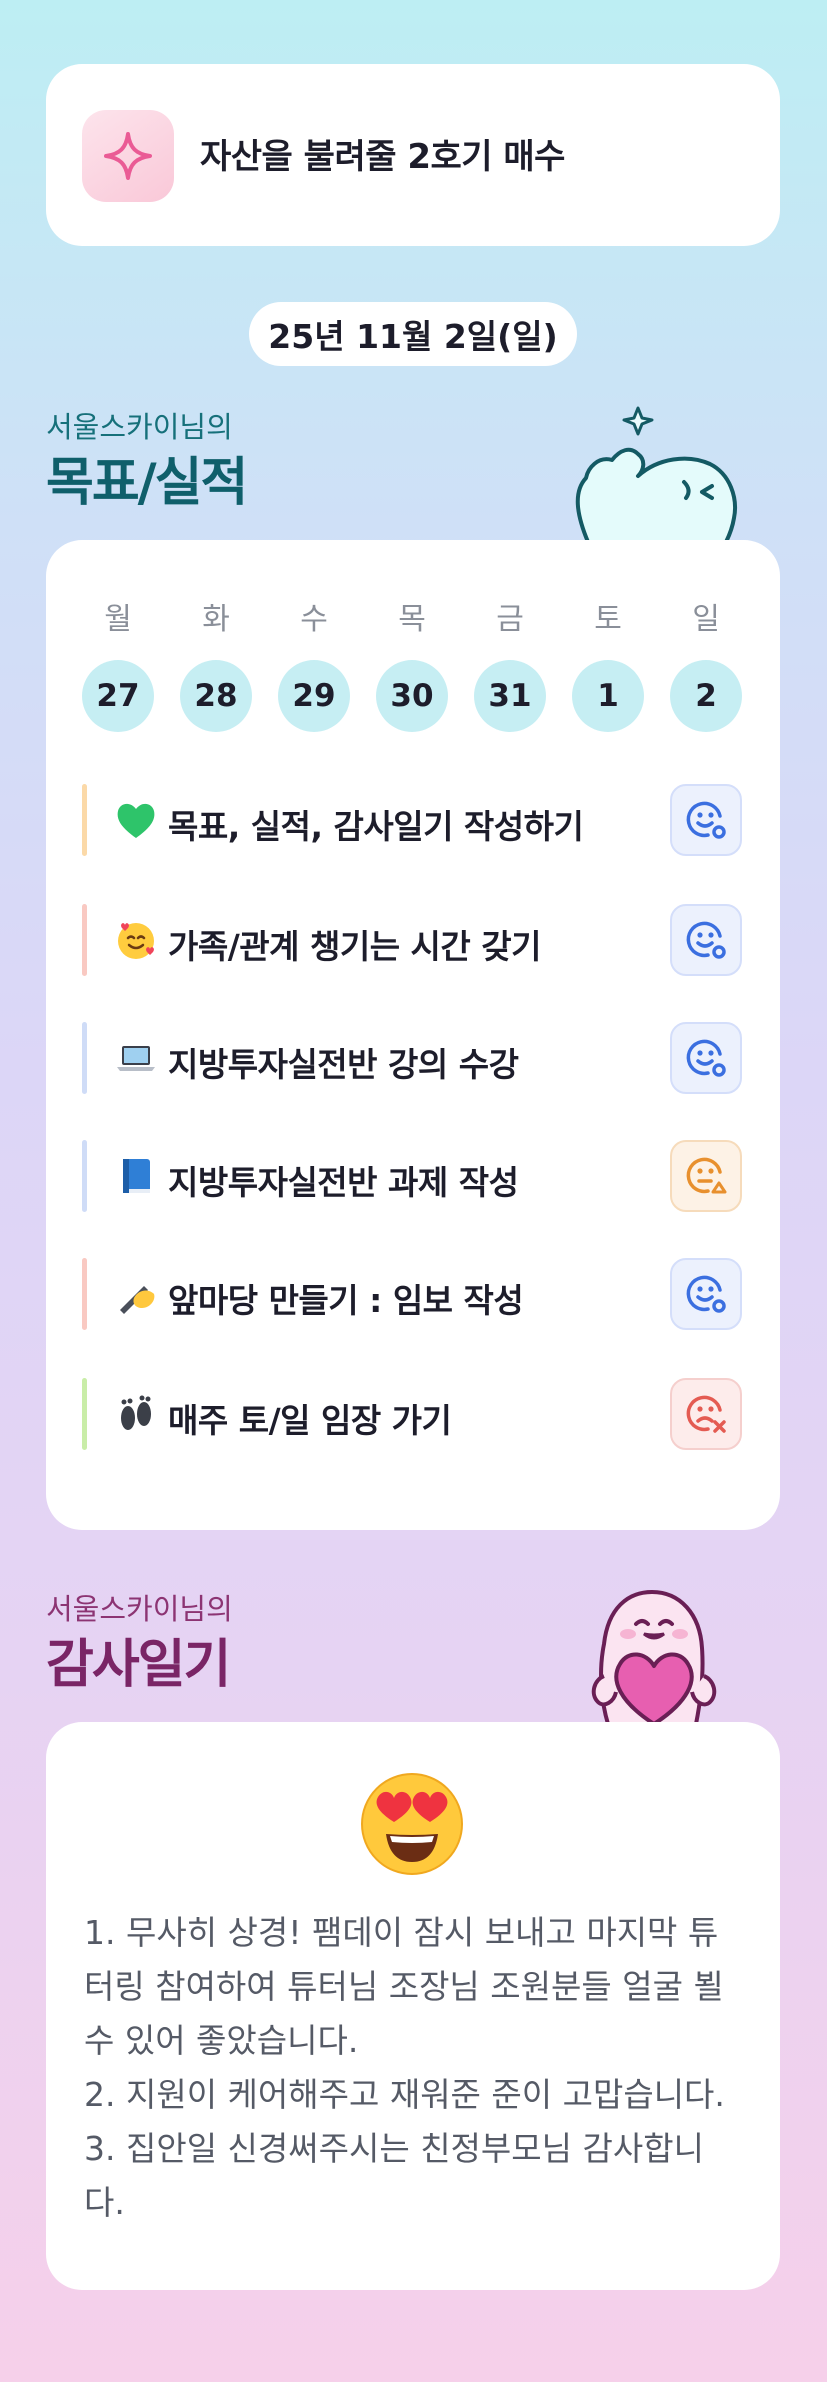 This screenshot has width=827, height=2382. Describe the element at coordinates (216, 696) in the screenshot. I see `day-button: 28` at that location.